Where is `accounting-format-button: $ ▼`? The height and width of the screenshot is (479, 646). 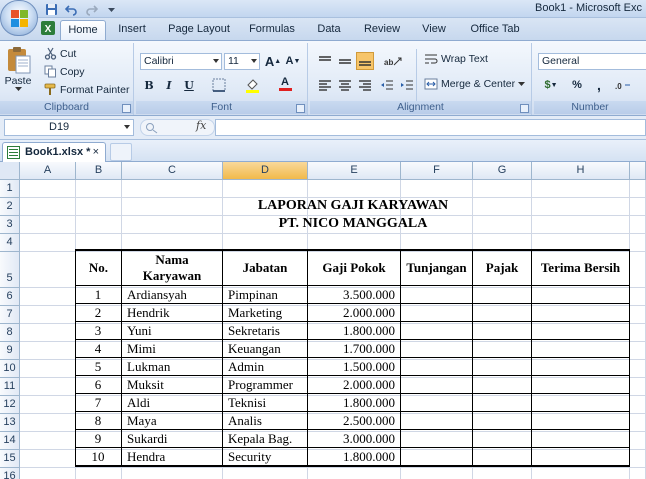 accounting-format-button: $ ▼ is located at coordinates (551, 85).